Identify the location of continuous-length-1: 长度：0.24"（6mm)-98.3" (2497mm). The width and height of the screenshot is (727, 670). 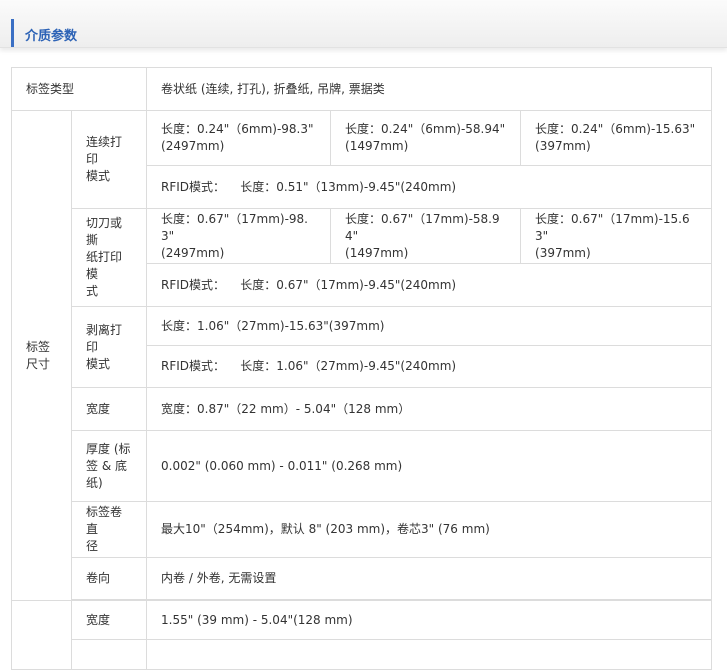
(239, 138).